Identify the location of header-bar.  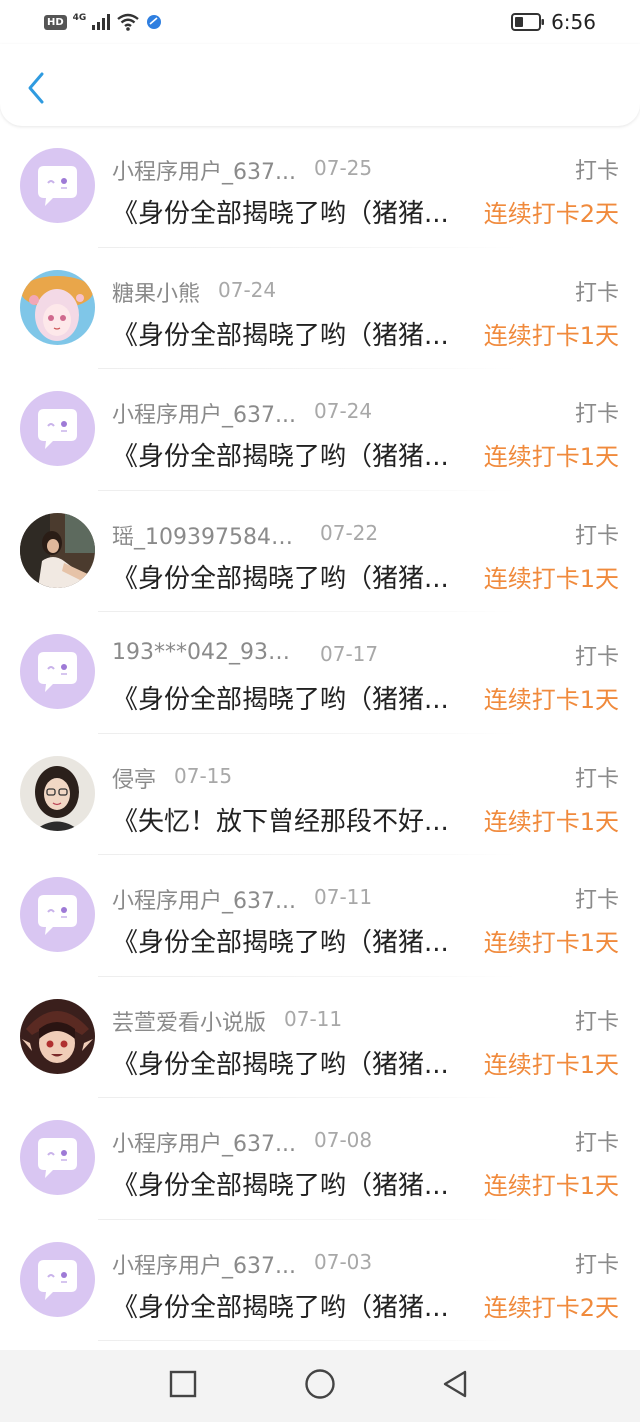
(320, 85).